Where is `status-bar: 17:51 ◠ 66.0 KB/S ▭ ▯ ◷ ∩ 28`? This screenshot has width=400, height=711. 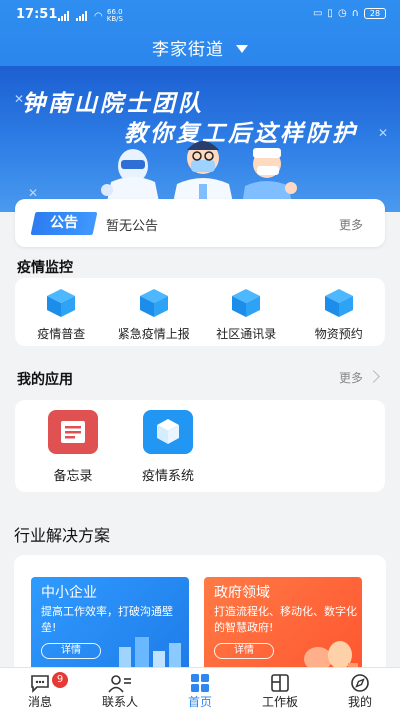
status-bar: 17:51 ◠ 66.0 KB/S ▭ ▯ ◷ ∩ 28 is located at coordinates (200, 14).